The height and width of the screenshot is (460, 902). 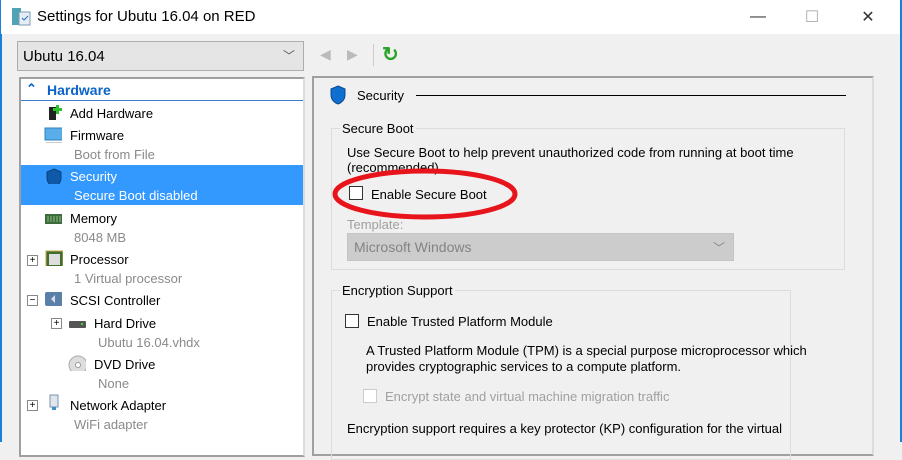 I want to click on tree-item-detail: None, so click(x=114, y=383).